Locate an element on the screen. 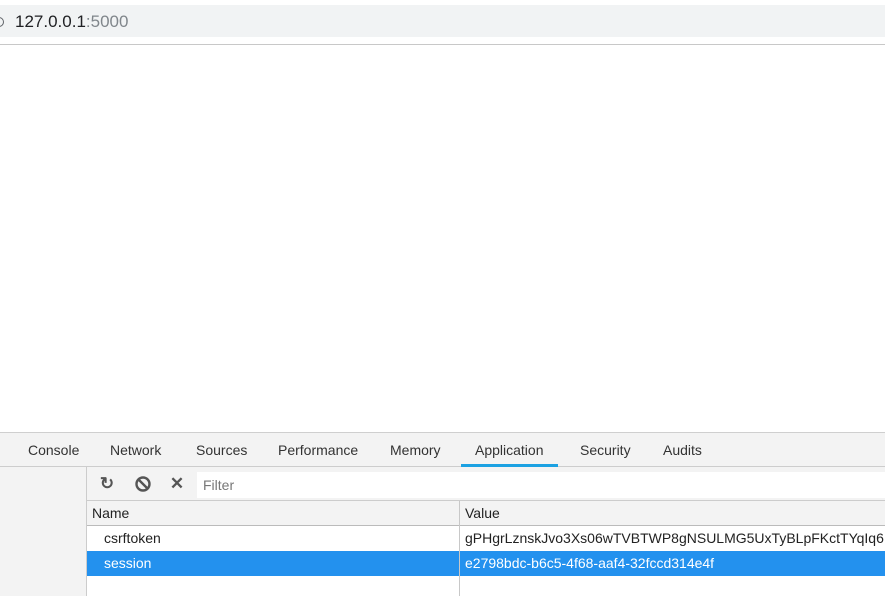  address-bar: 127.0.0.1:5000 is located at coordinates (442, 22).